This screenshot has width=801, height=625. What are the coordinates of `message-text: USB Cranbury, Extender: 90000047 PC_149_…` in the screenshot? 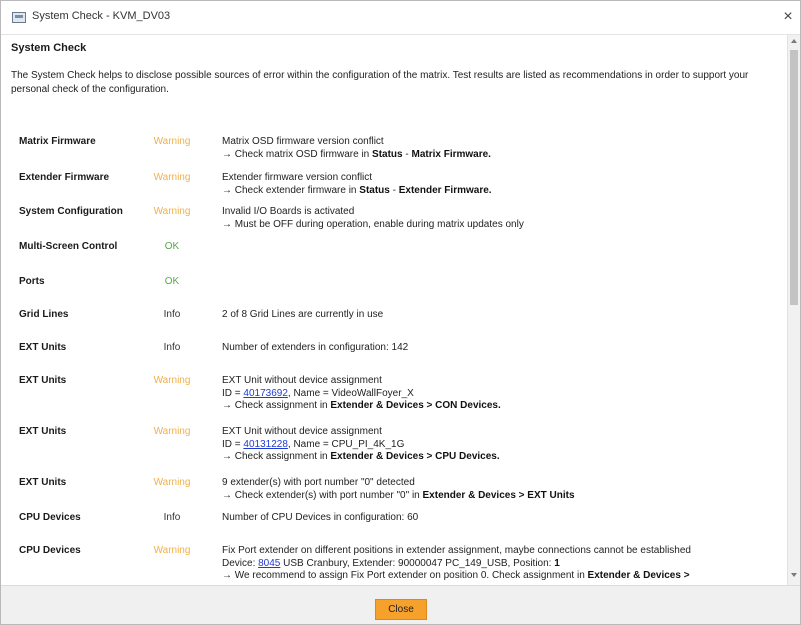 It's located at (417, 563).